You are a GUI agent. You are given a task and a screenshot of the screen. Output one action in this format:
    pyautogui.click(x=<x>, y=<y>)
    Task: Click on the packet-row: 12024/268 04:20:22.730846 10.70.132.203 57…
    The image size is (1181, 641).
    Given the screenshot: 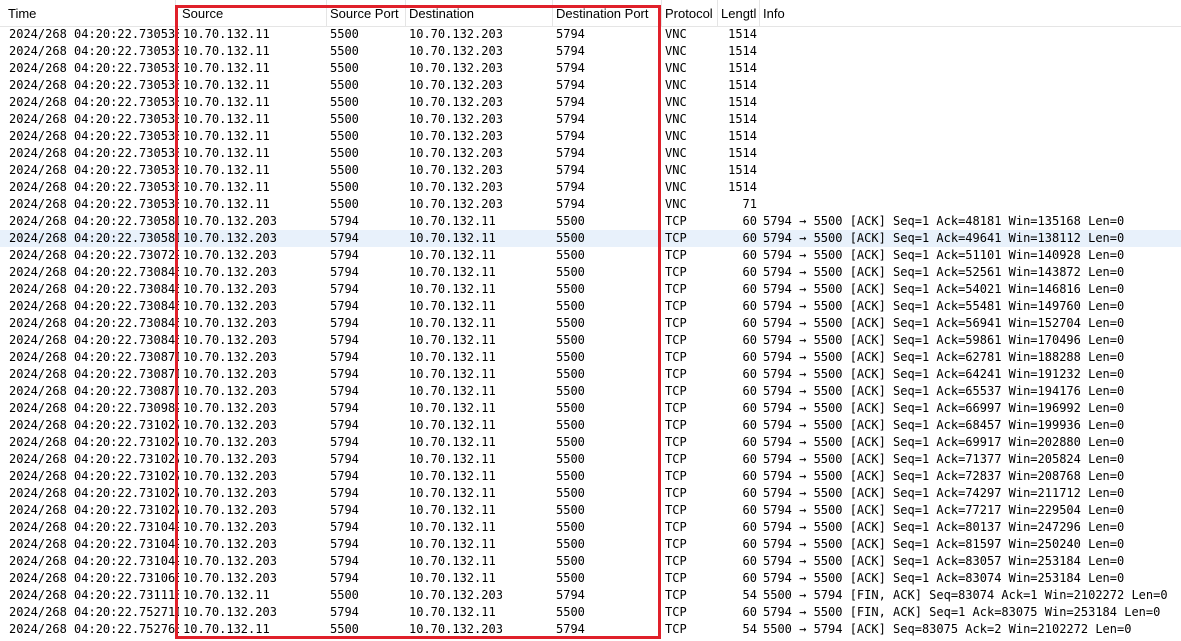 What is the action you would take?
    pyautogui.click(x=590, y=272)
    